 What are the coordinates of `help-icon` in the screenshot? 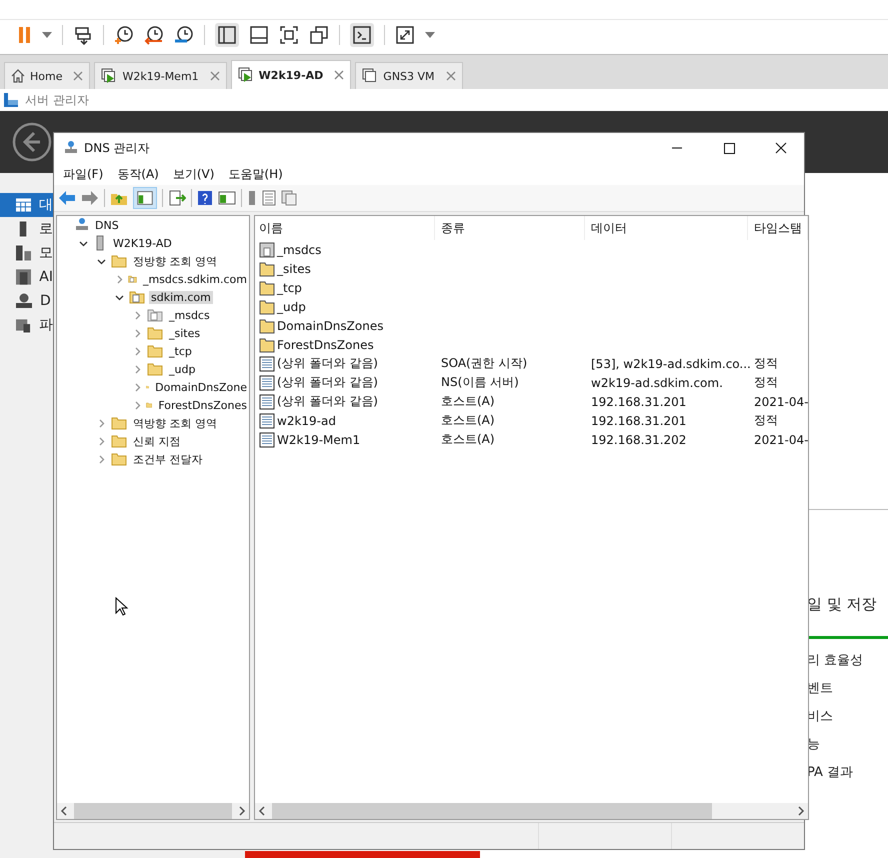 It's located at (205, 198).